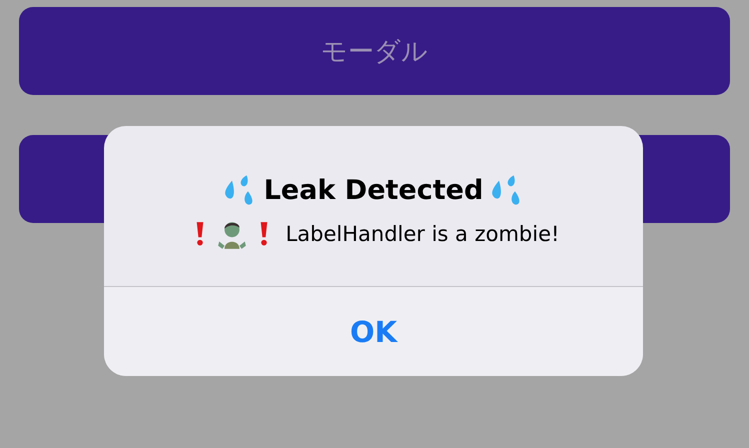 Image resolution: width=749 pixels, height=448 pixels. I want to click on ok-button: OK, so click(373, 331).